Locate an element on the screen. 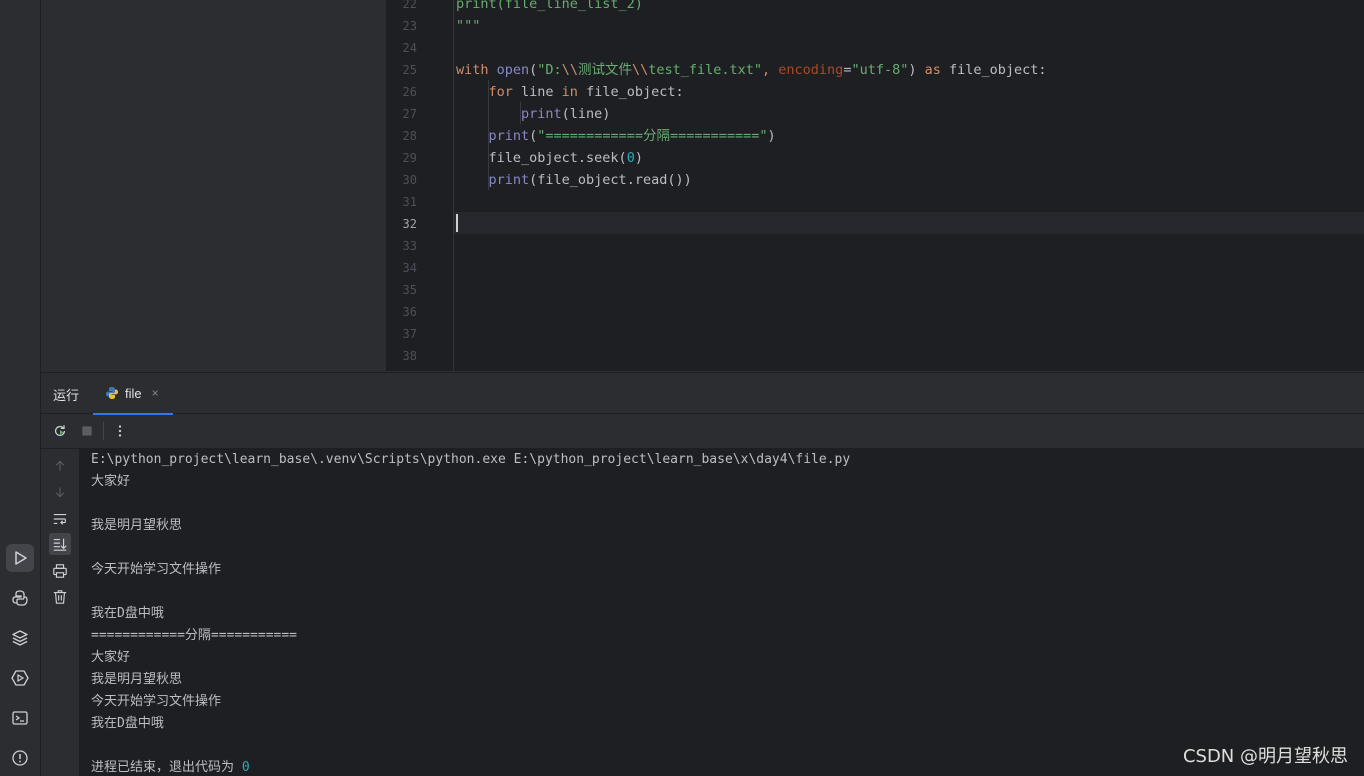 Image resolution: width=1364 pixels, height=776 pixels. console-line-text: 进程已结束，退出代码为 is located at coordinates (166, 767).